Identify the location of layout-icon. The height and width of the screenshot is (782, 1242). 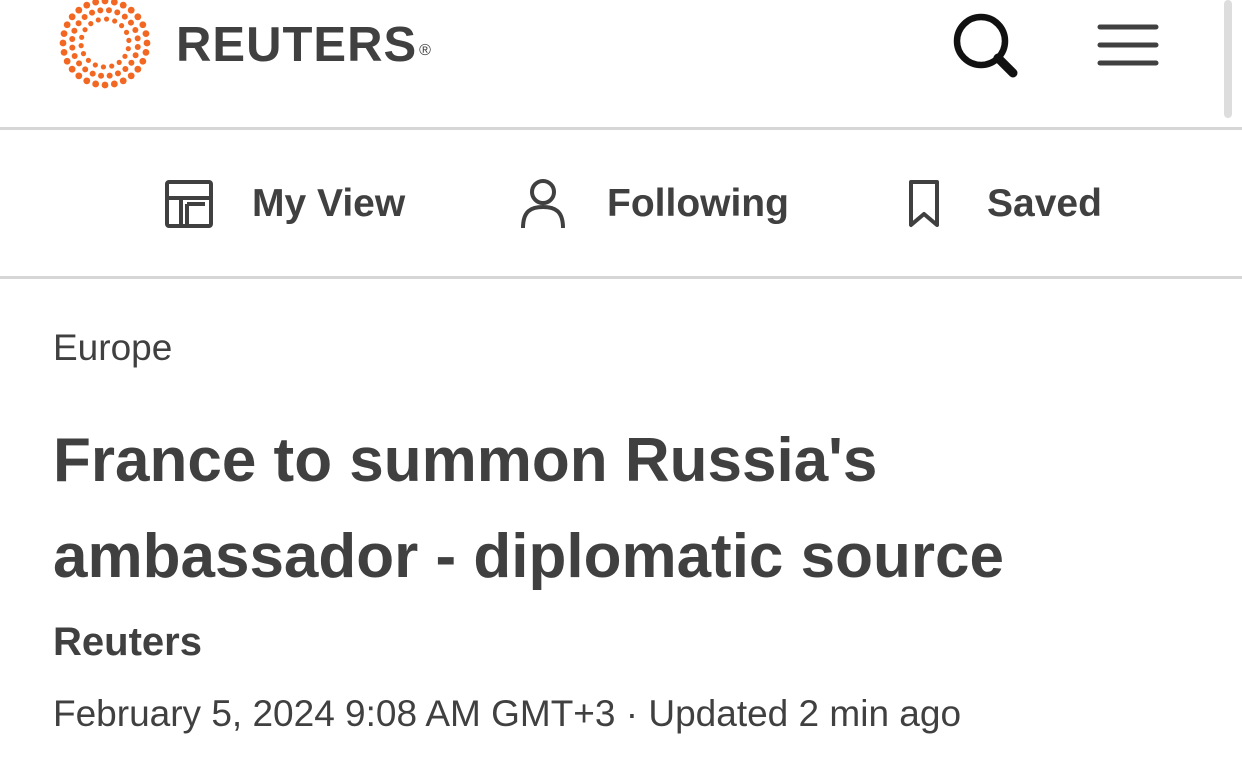
(189, 204).